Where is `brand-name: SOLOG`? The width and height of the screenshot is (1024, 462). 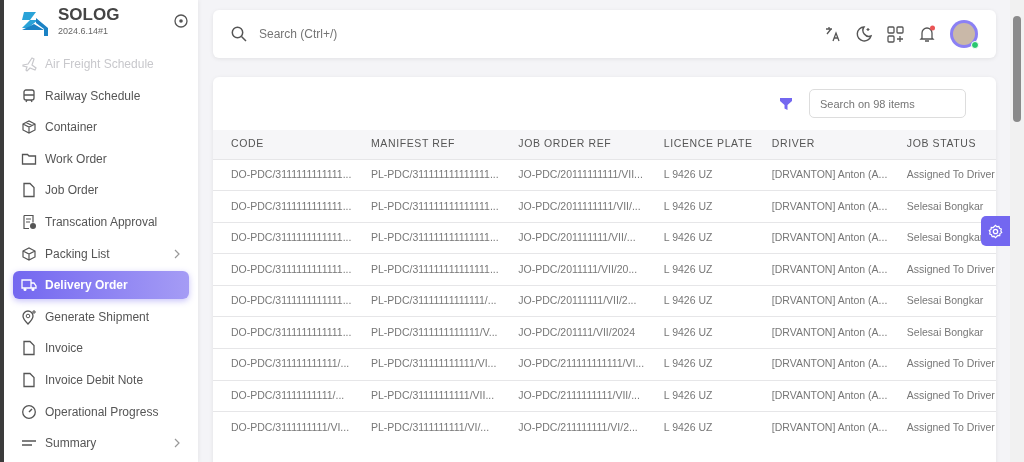 brand-name: SOLOG is located at coordinates (89, 15).